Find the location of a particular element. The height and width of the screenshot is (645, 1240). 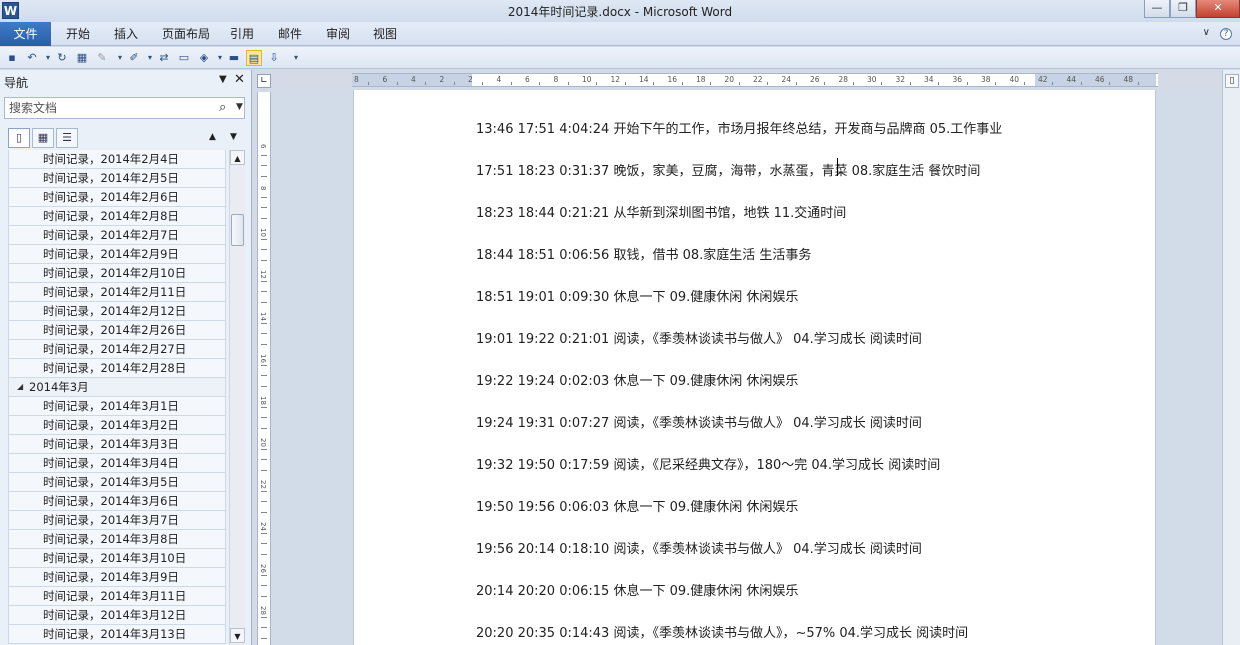

nav-options-icon: ▼ is located at coordinates (223, 79).